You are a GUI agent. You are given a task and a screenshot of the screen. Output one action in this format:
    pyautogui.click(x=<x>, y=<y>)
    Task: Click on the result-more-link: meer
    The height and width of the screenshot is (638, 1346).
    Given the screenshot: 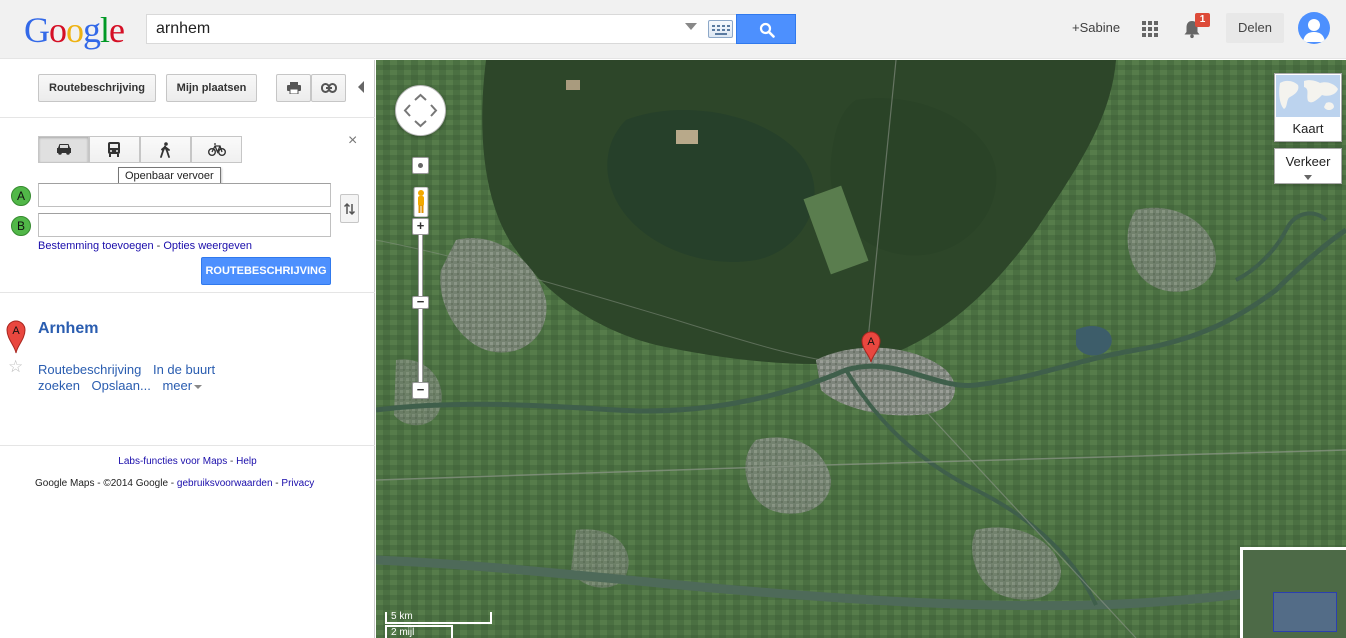 What is the action you would take?
    pyautogui.click(x=182, y=385)
    